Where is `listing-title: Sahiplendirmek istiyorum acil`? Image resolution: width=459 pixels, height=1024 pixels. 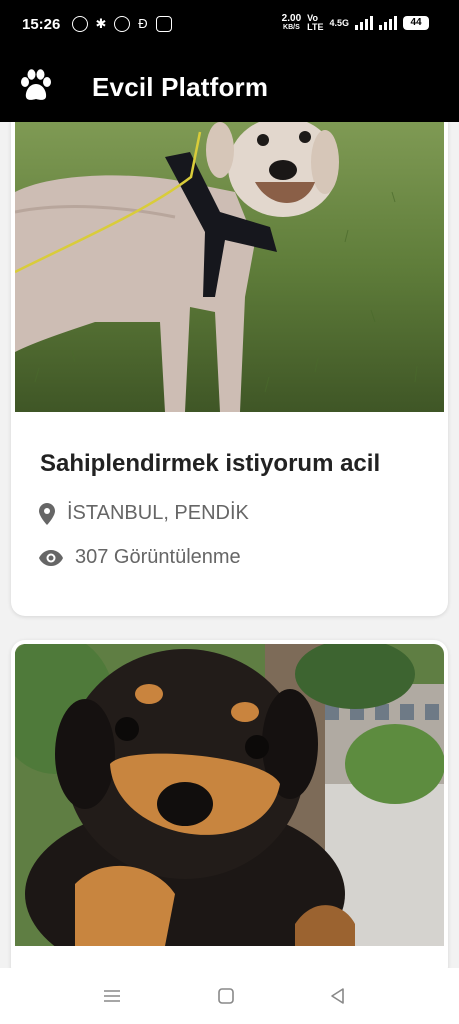
listing-title: Sahiplendirmek istiyorum acil is located at coordinates (210, 464).